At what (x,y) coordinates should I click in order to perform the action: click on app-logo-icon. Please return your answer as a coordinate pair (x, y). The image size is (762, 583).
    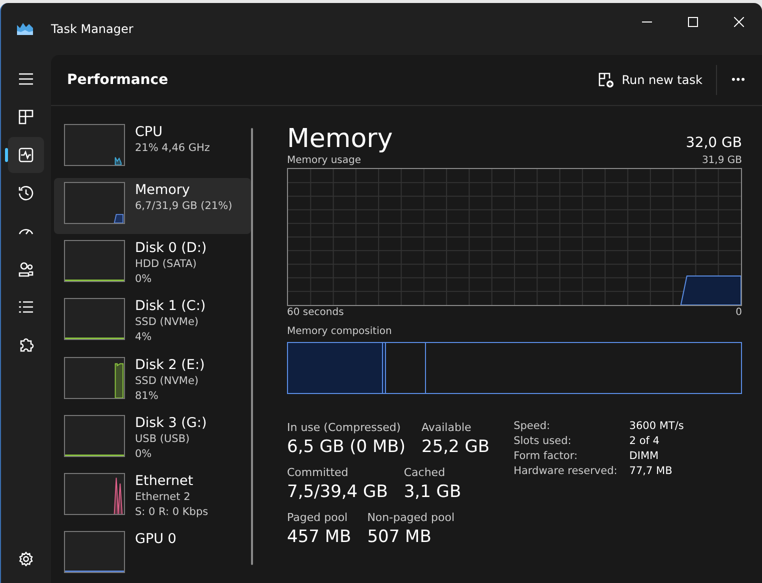
    Looking at the image, I should click on (25, 29).